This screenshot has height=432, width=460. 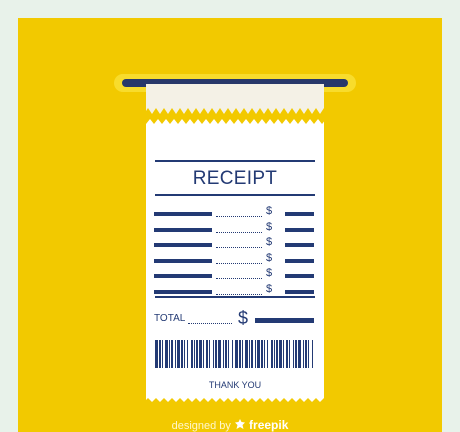 What do you see at coordinates (210, 323) in the screenshot?
I see `total-dots` at bounding box center [210, 323].